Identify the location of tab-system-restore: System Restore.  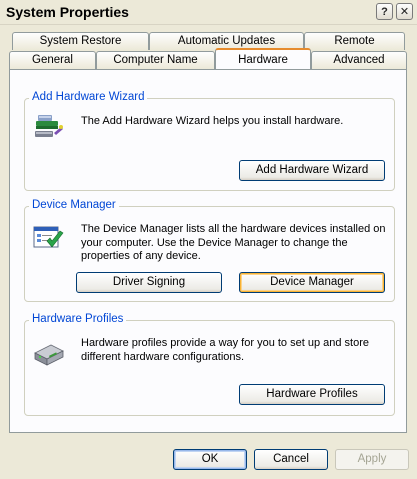
(80, 41).